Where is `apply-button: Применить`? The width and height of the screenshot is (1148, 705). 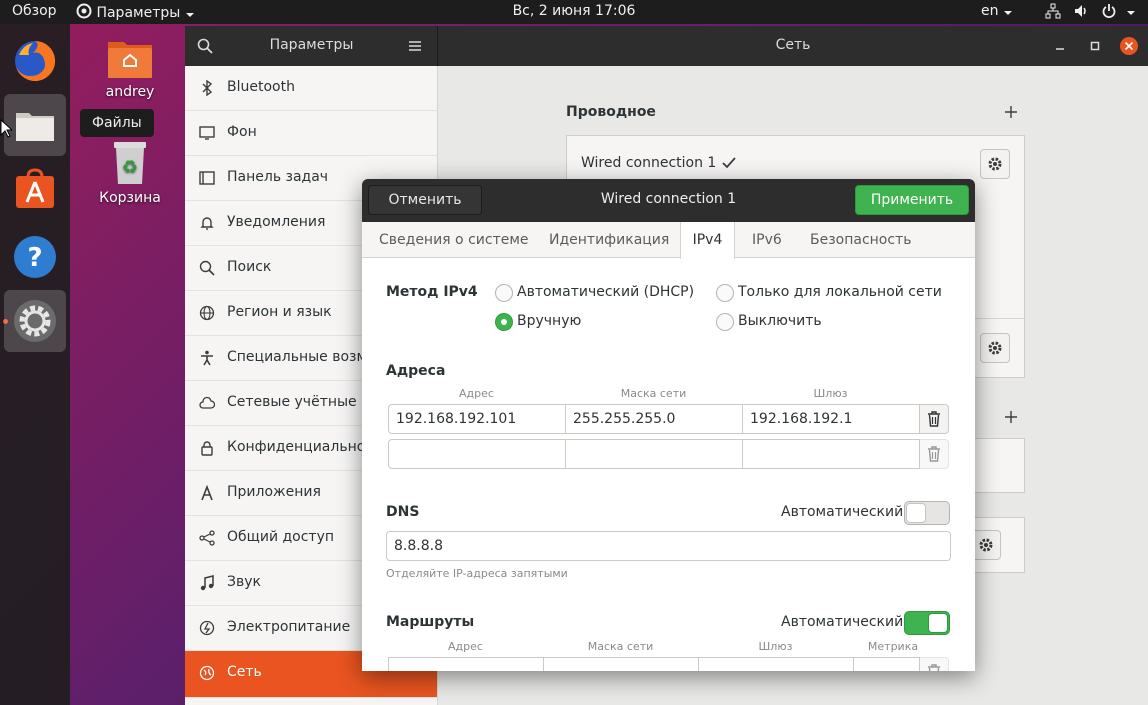 apply-button: Применить is located at coordinates (912, 200).